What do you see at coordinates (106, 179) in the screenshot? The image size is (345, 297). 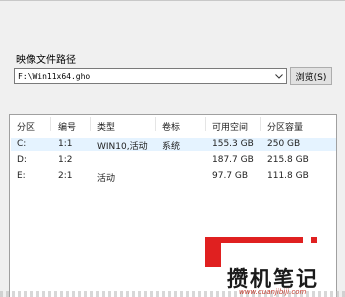 I see `type-cell: 活动` at bounding box center [106, 179].